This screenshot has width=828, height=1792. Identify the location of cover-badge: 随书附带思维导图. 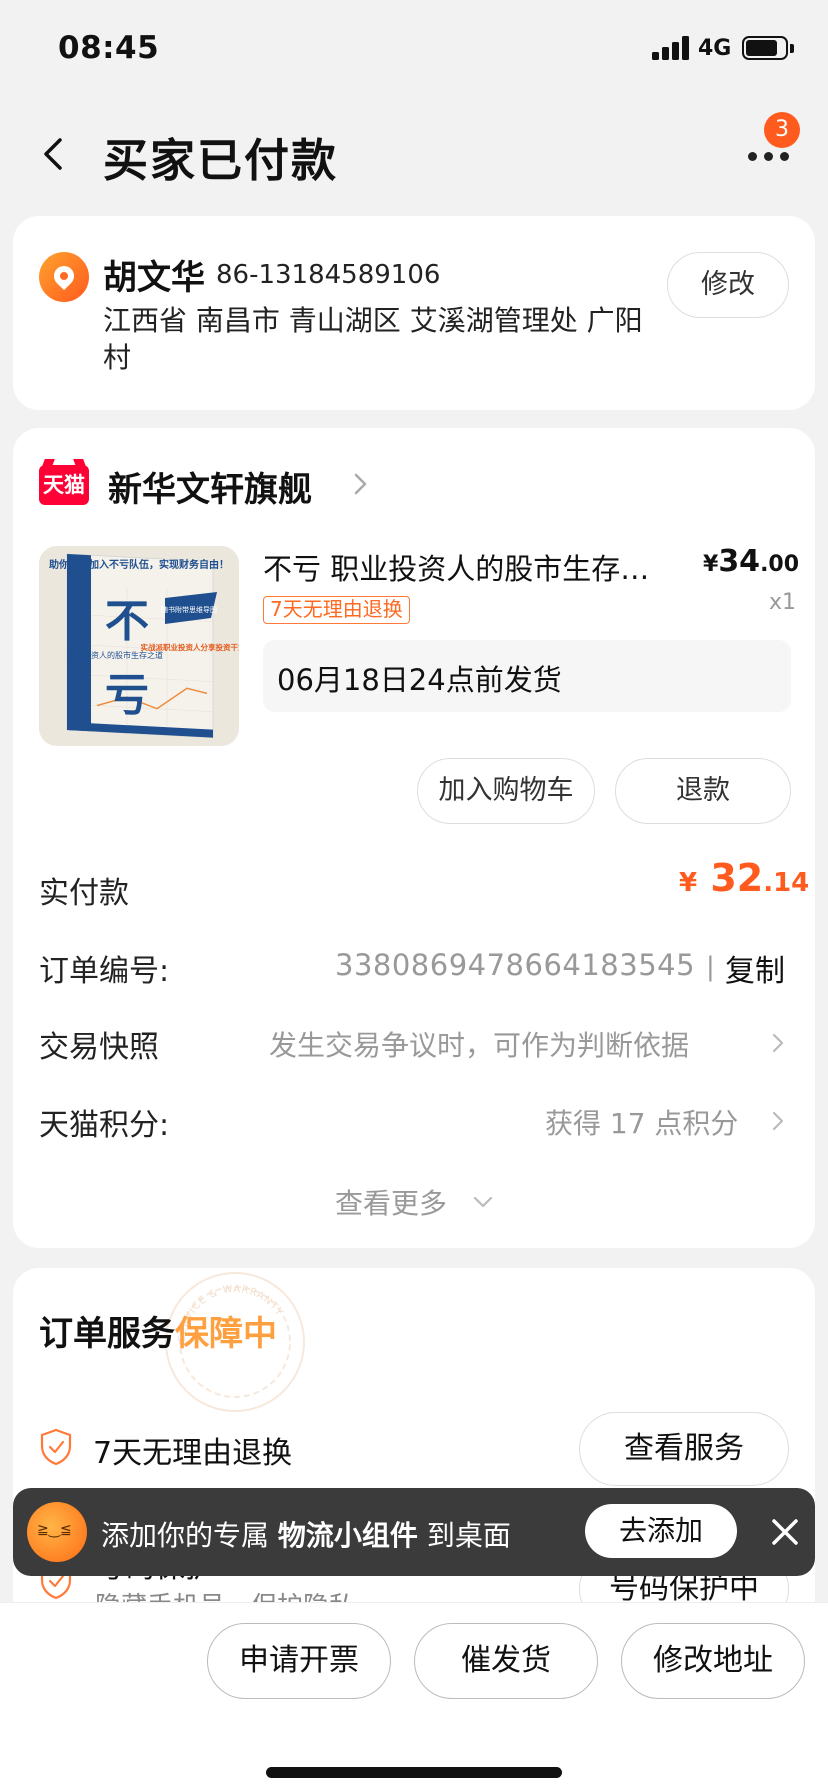
(189, 609).